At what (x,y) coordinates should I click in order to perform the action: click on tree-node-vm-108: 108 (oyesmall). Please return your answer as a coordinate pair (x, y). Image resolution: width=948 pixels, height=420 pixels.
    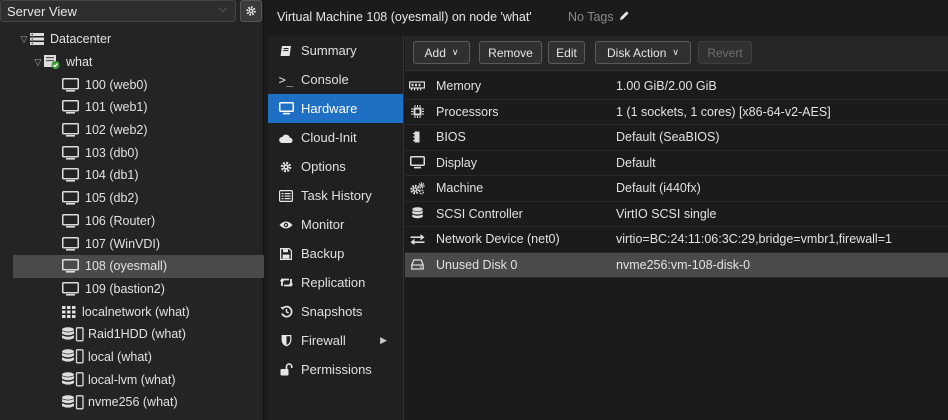
    Looking at the image, I should click on (138, 266).